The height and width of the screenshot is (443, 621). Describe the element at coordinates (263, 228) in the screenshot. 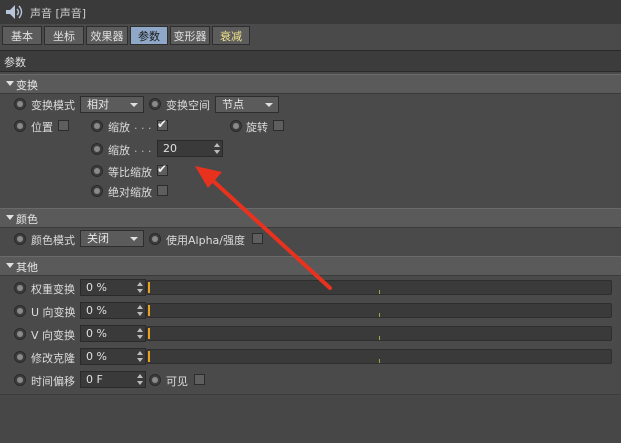

I see `annotation-arrow-icon` at that location.